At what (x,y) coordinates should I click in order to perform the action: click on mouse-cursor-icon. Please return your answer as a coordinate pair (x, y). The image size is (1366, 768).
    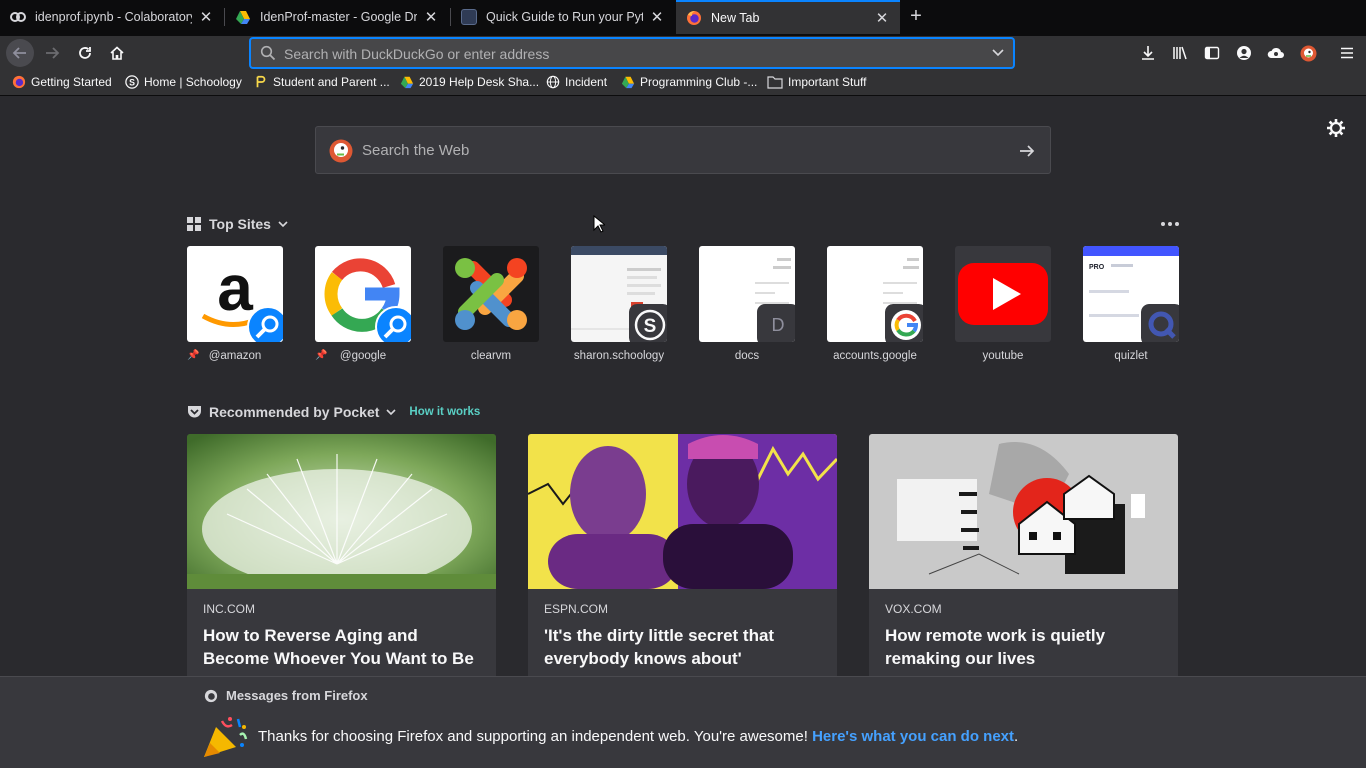
    Looking at the image, I should click on (599, 224).